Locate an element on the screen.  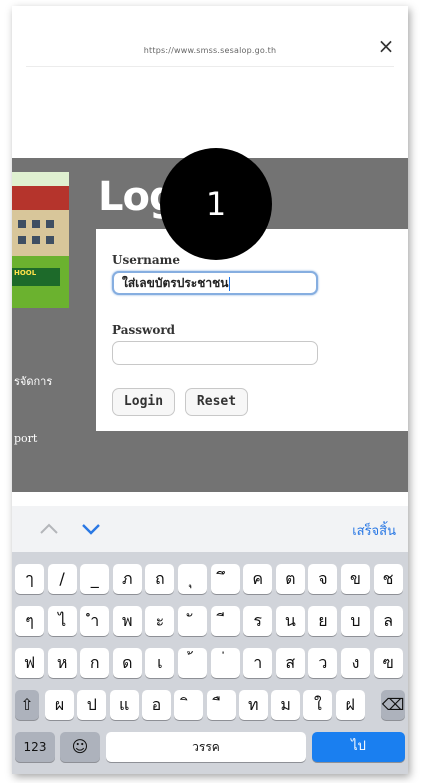
key: ะ is located at coordinates (160, 621).